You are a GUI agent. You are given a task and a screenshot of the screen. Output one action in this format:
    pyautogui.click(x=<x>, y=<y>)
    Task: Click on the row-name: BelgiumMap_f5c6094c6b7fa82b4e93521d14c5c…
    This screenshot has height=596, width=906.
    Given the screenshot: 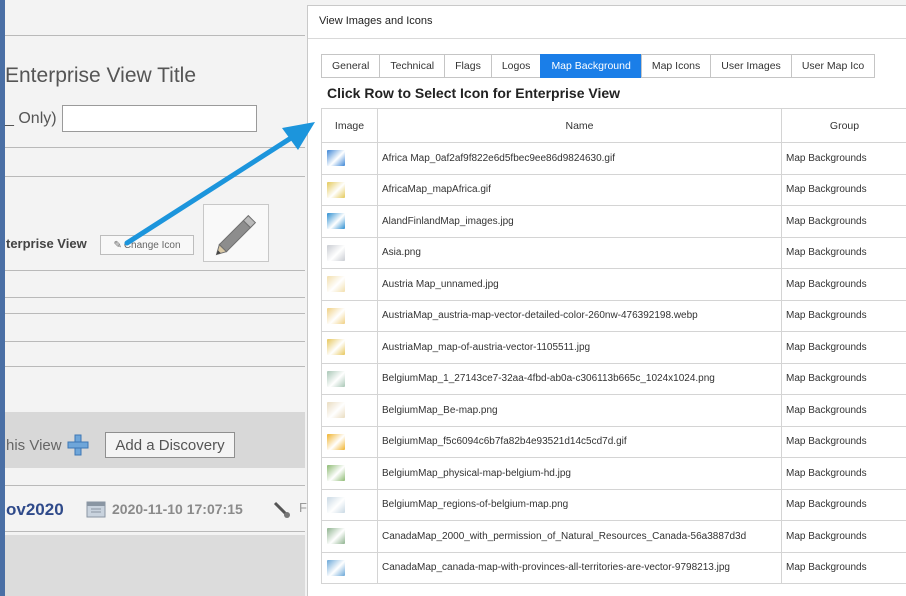 What is the action you would take?
    pyautogui.click(x=579, y=441)
    